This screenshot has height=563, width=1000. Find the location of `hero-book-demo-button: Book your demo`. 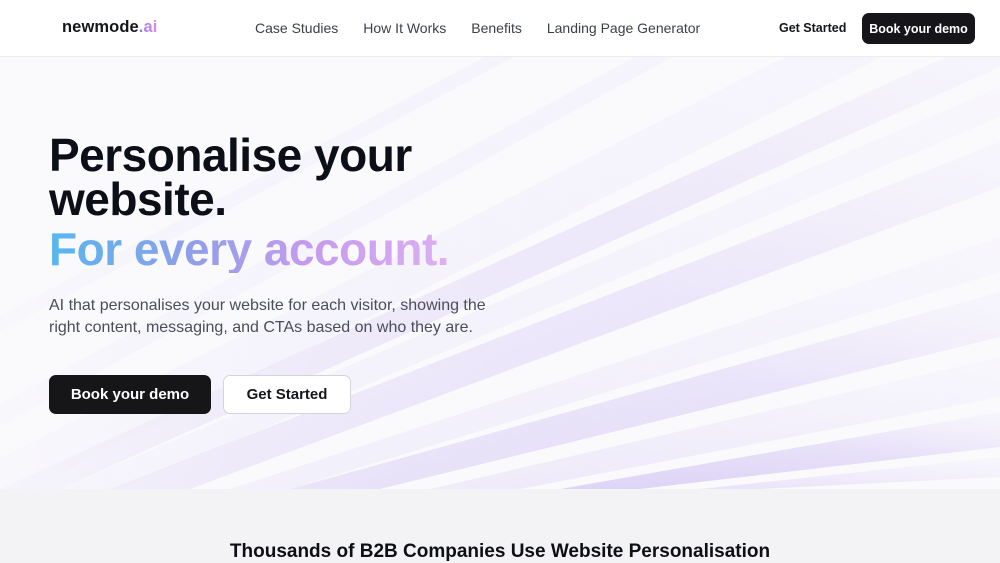

hero-book-demo-button: Book your demo is located at coordinates (130, 394).